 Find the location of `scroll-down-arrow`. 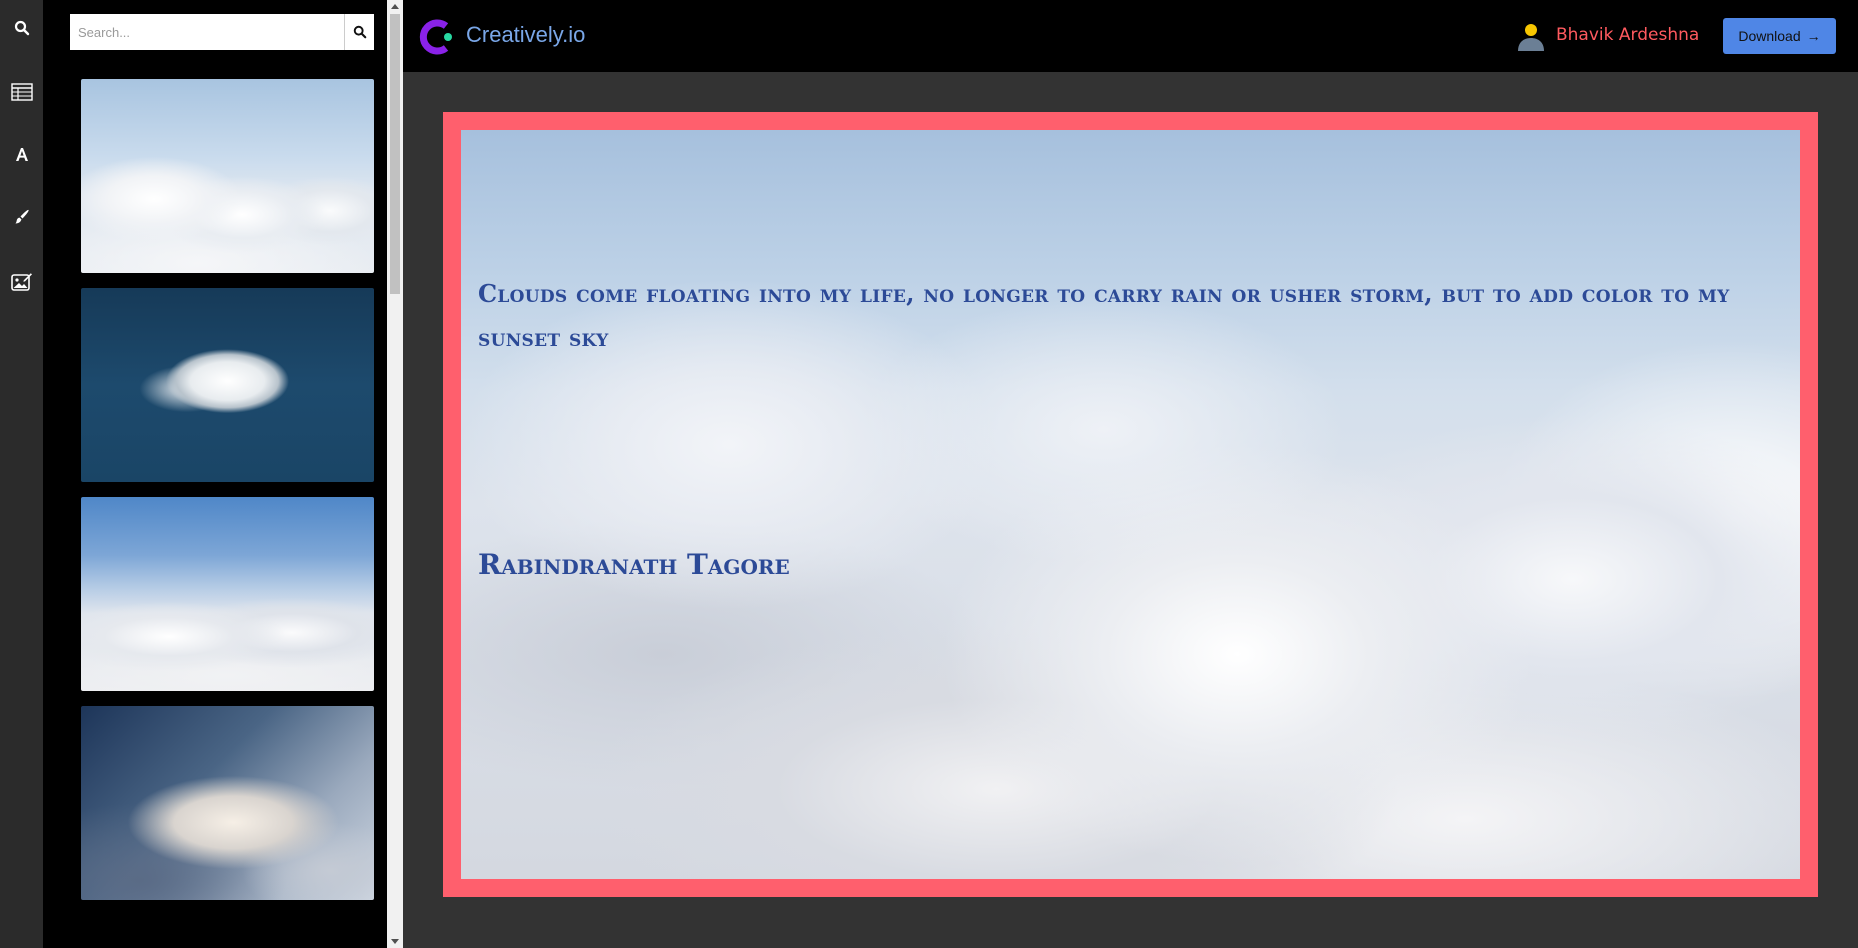

scroll-down-arrow is located at coordinates (395, 941).